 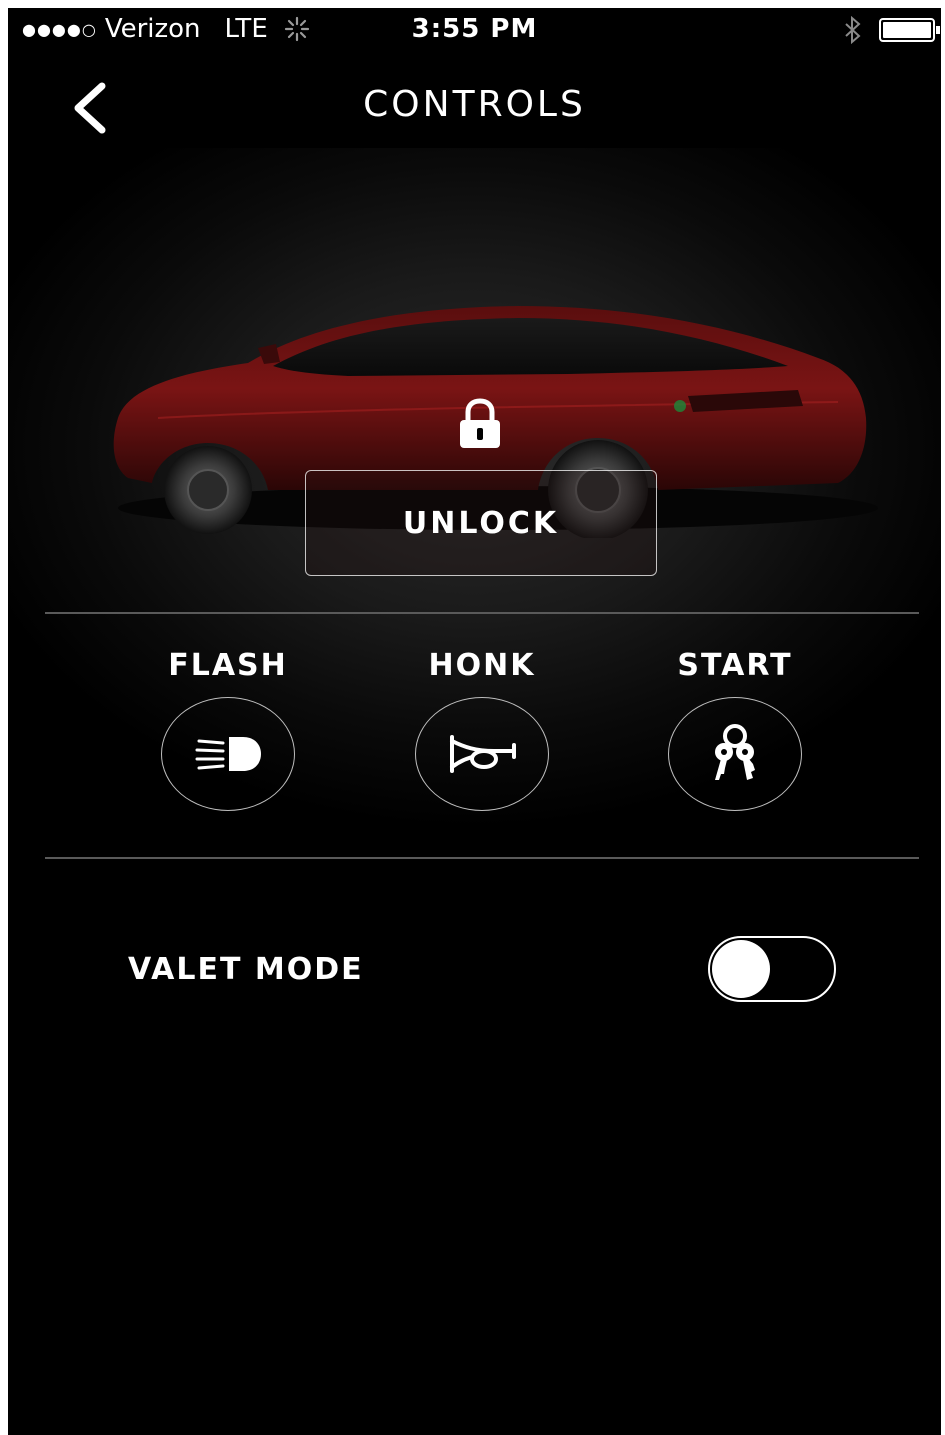 What do you see at coordinates (246, 969) in the screenshot?
I see `valet-mode-label: VALET MODE` at bounding box center [246, 969].